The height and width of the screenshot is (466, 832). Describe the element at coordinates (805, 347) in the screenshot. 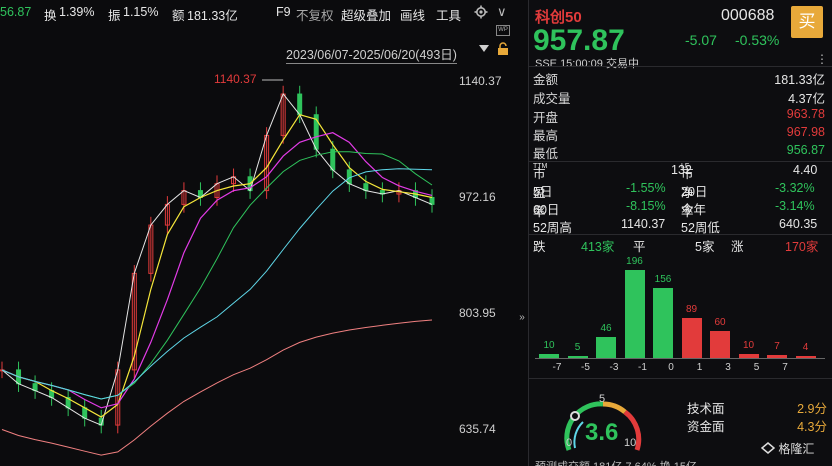

I see `dist-bar-value: 4` at that location.